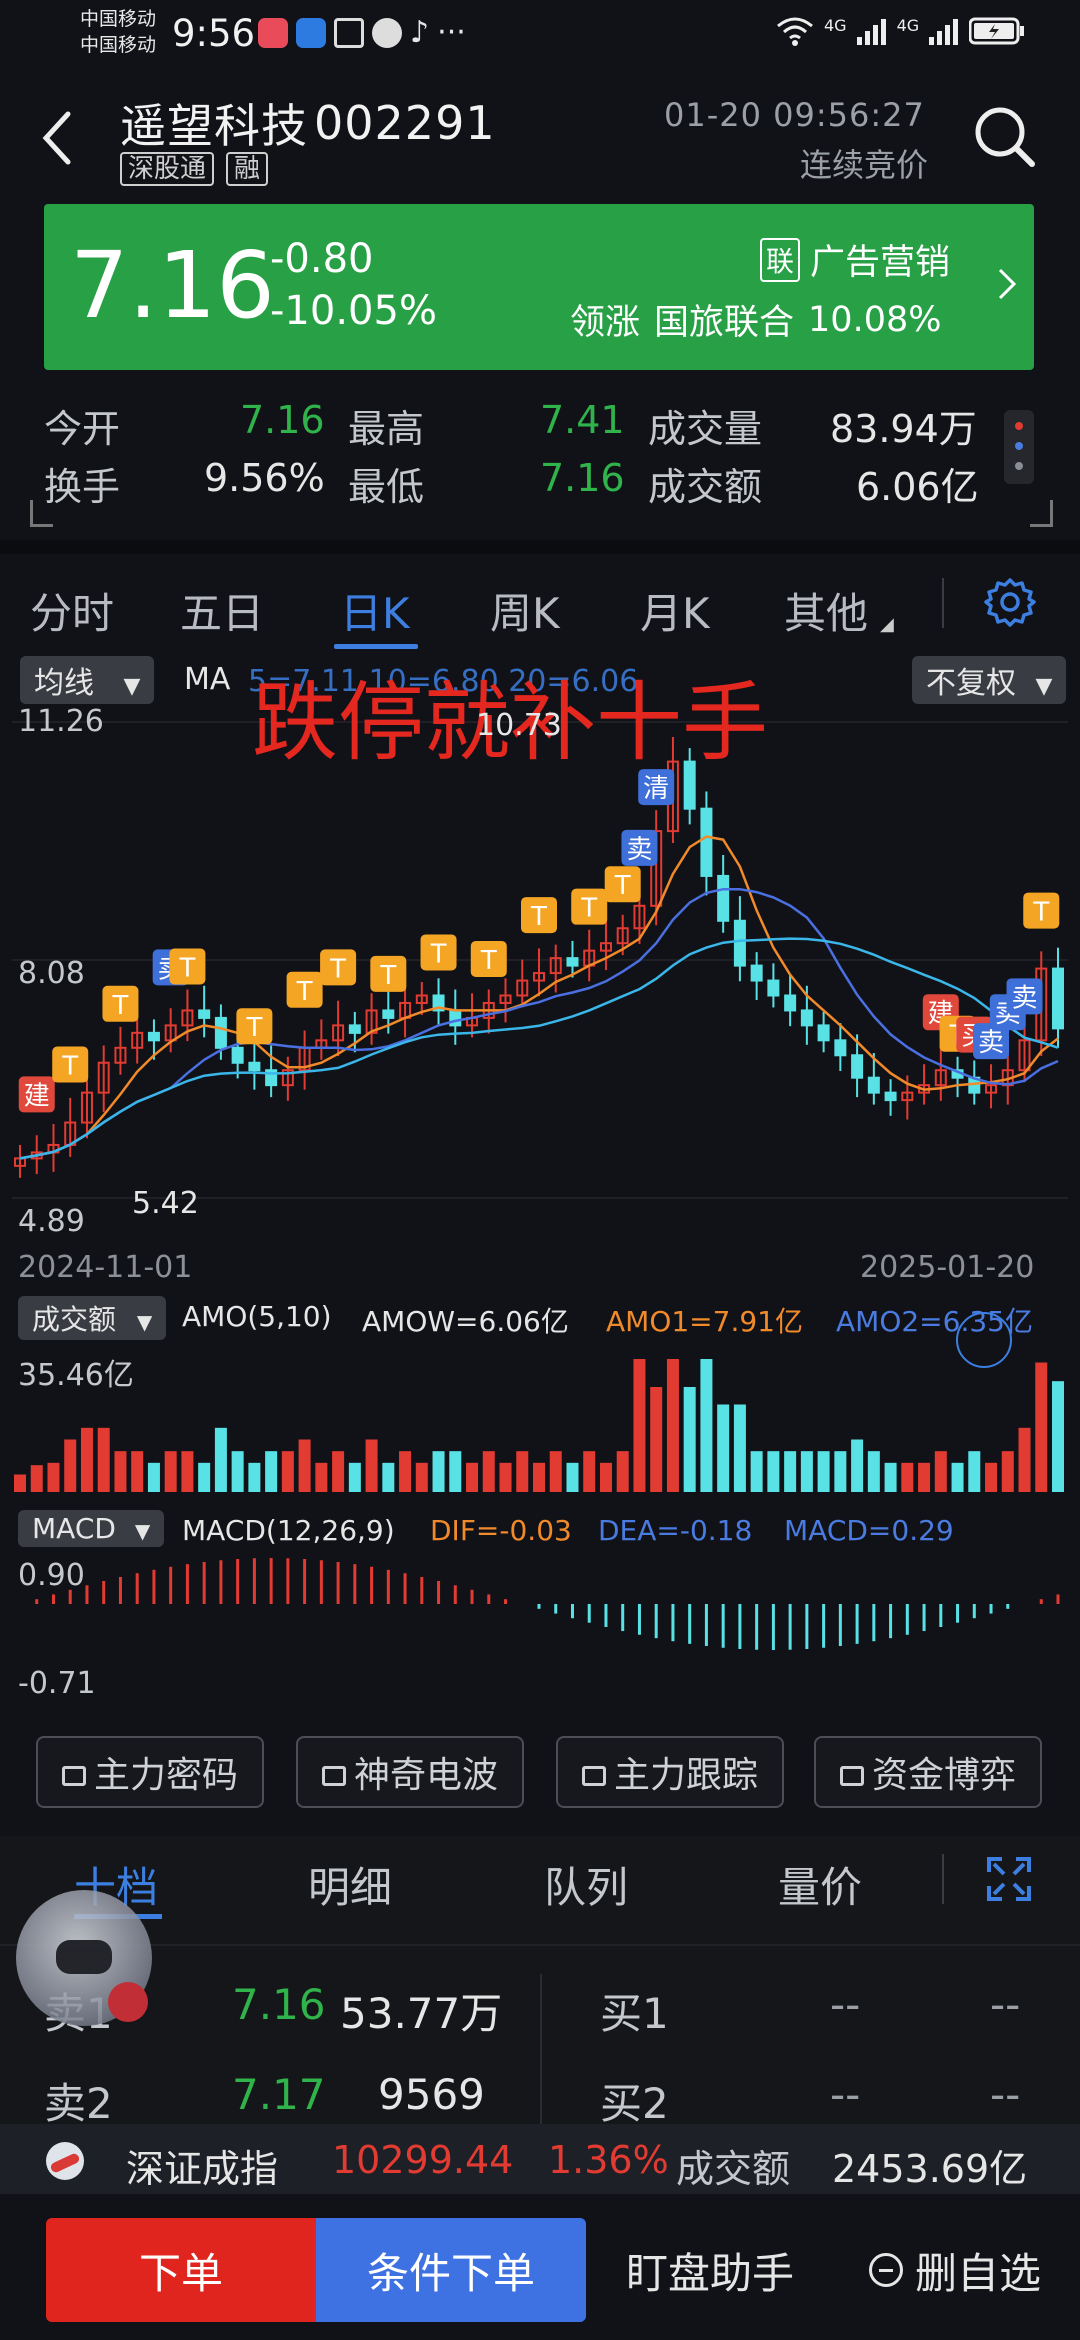 This screenshot has width=1080, height=2340. What do you see at coordinates (900, 33) in the screenshot?
I see `signal-group: 4G 4G` at bounding box center [900, 33].